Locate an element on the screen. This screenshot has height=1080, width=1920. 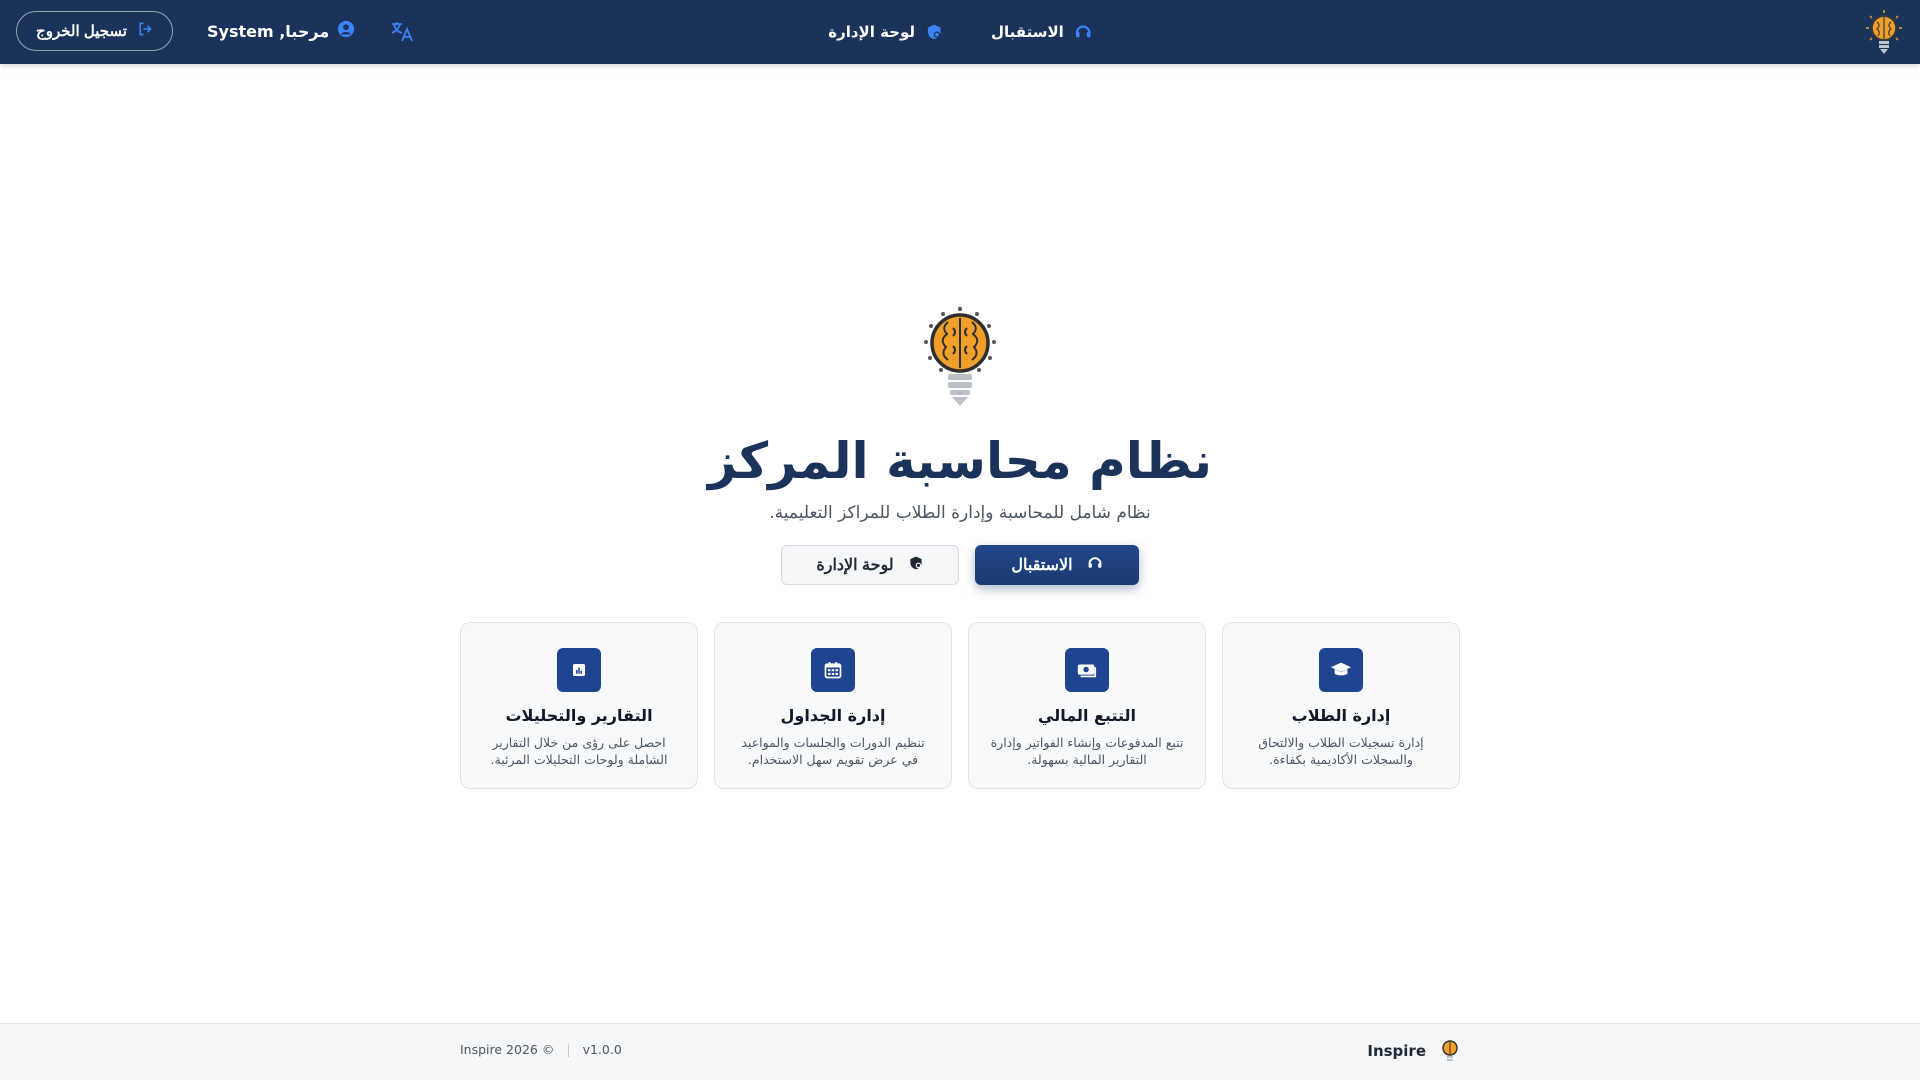
nav-reception: الاستقبال is located at coordinates (1041, 32).